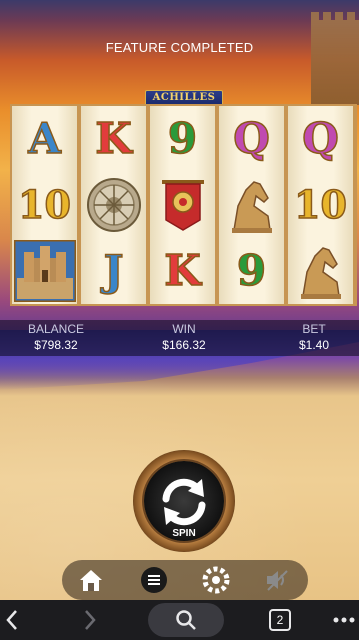 This screenshot has width=359, height=640. Describe the element at coordinates (314, 345) in the screenshot. I see `bet-value: $1.40` at that location.